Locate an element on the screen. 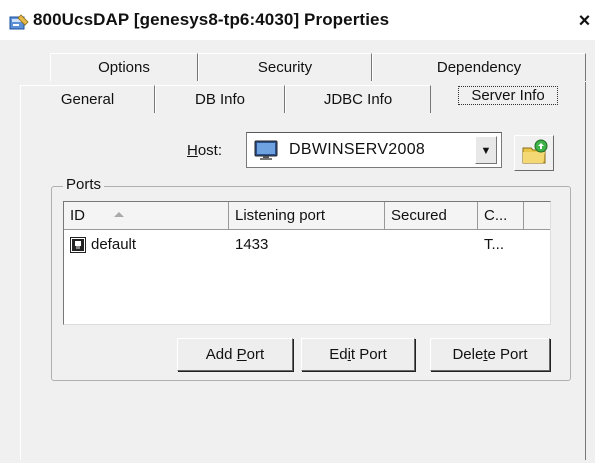 The height and width of the screenshot is (463, 595). ports-legend: Ports is located at coordinates (84, 184).